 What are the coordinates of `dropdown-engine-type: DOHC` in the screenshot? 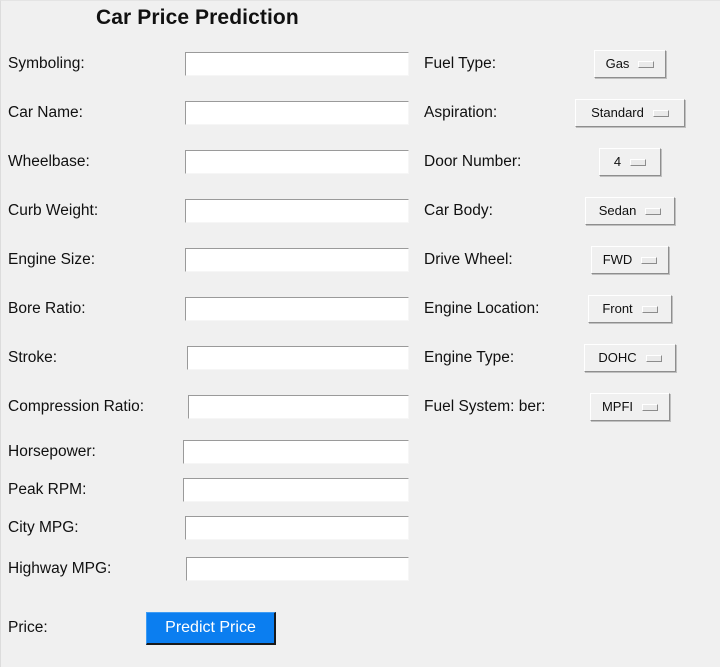 It's located at (630, 358).